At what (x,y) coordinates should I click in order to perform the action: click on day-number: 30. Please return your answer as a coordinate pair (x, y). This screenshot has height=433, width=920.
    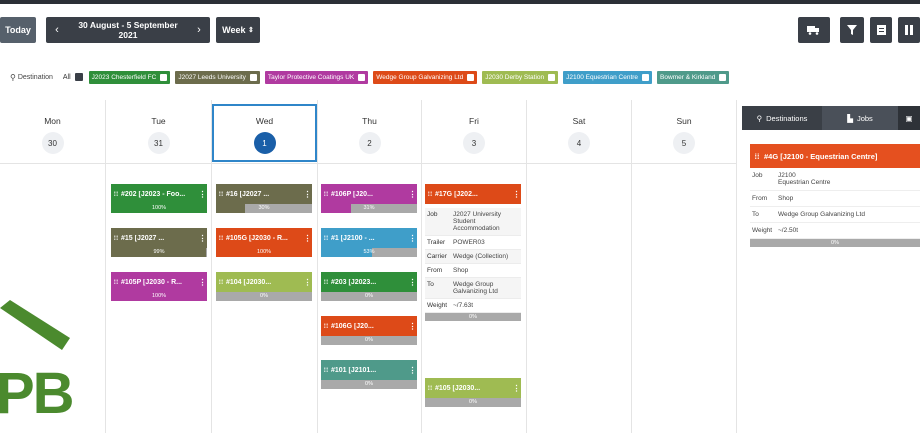
    Looking at the image, I should click on (52, 143).